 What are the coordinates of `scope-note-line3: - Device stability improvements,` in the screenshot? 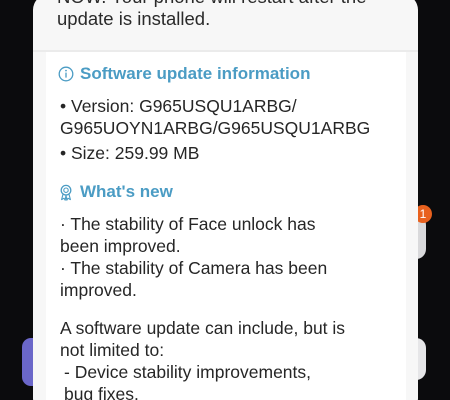 It's located at (188, 372).